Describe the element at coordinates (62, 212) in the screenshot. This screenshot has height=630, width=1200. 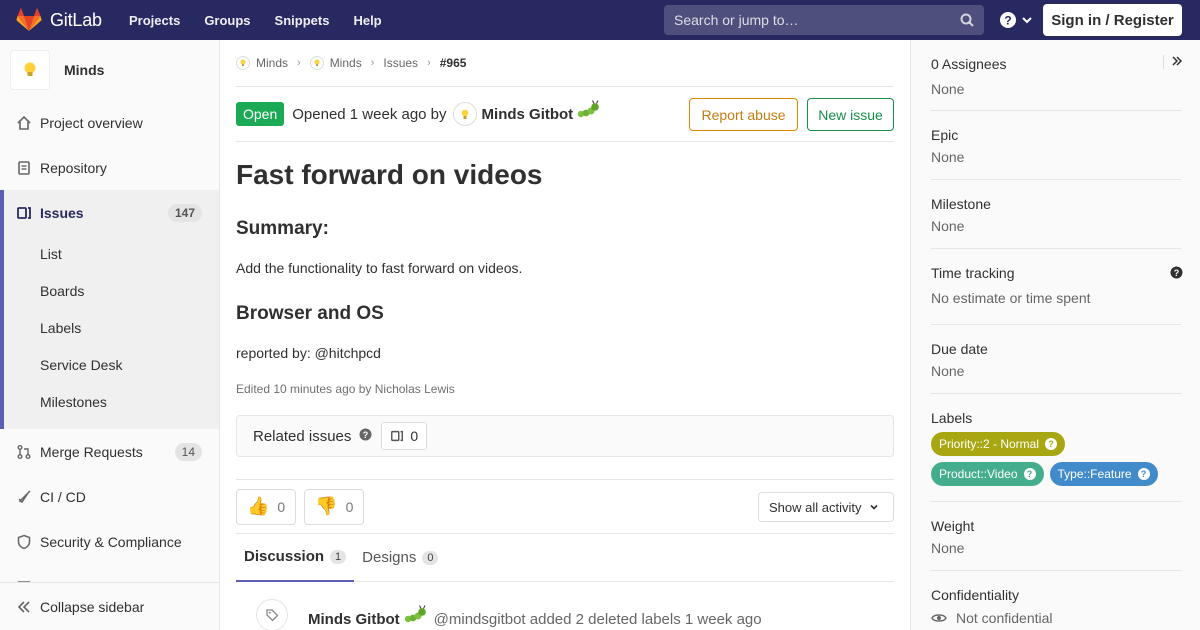
I see `sidebar-item-label: Issues` at that location.